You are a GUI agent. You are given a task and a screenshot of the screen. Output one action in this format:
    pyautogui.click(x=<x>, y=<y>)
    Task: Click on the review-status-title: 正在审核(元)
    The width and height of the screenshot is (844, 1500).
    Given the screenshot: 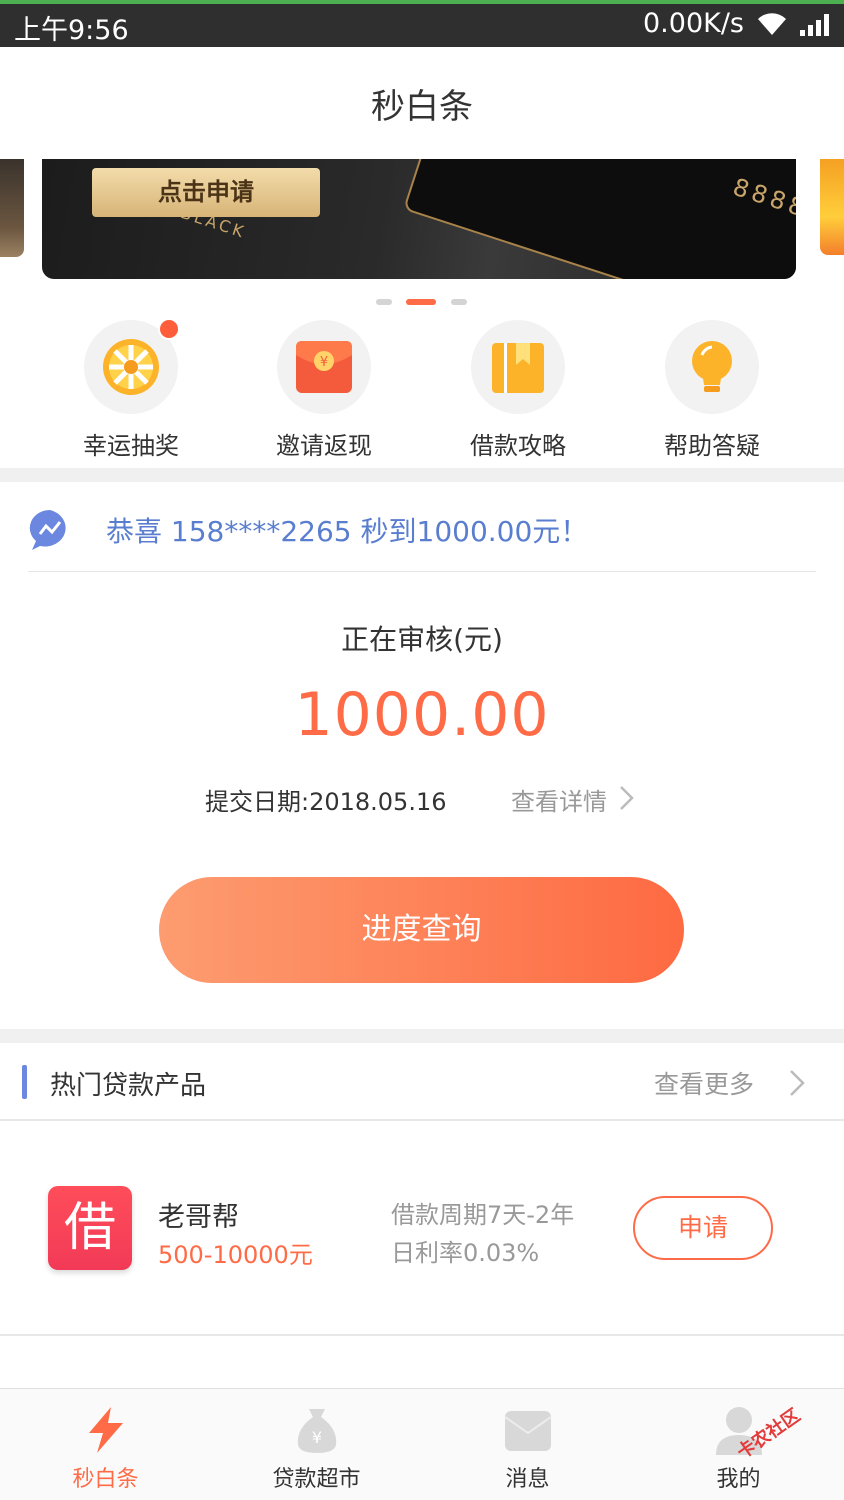 What is the action you would take?
    pyautogui.click(x=422, y=639)
    